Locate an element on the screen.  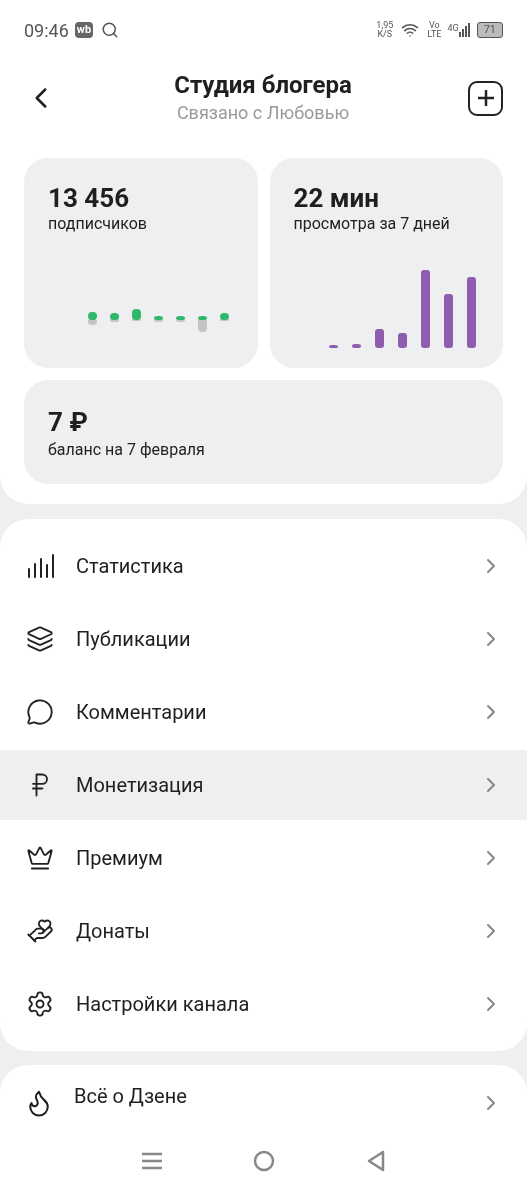
home-button is located at coordinates (264, 1160).